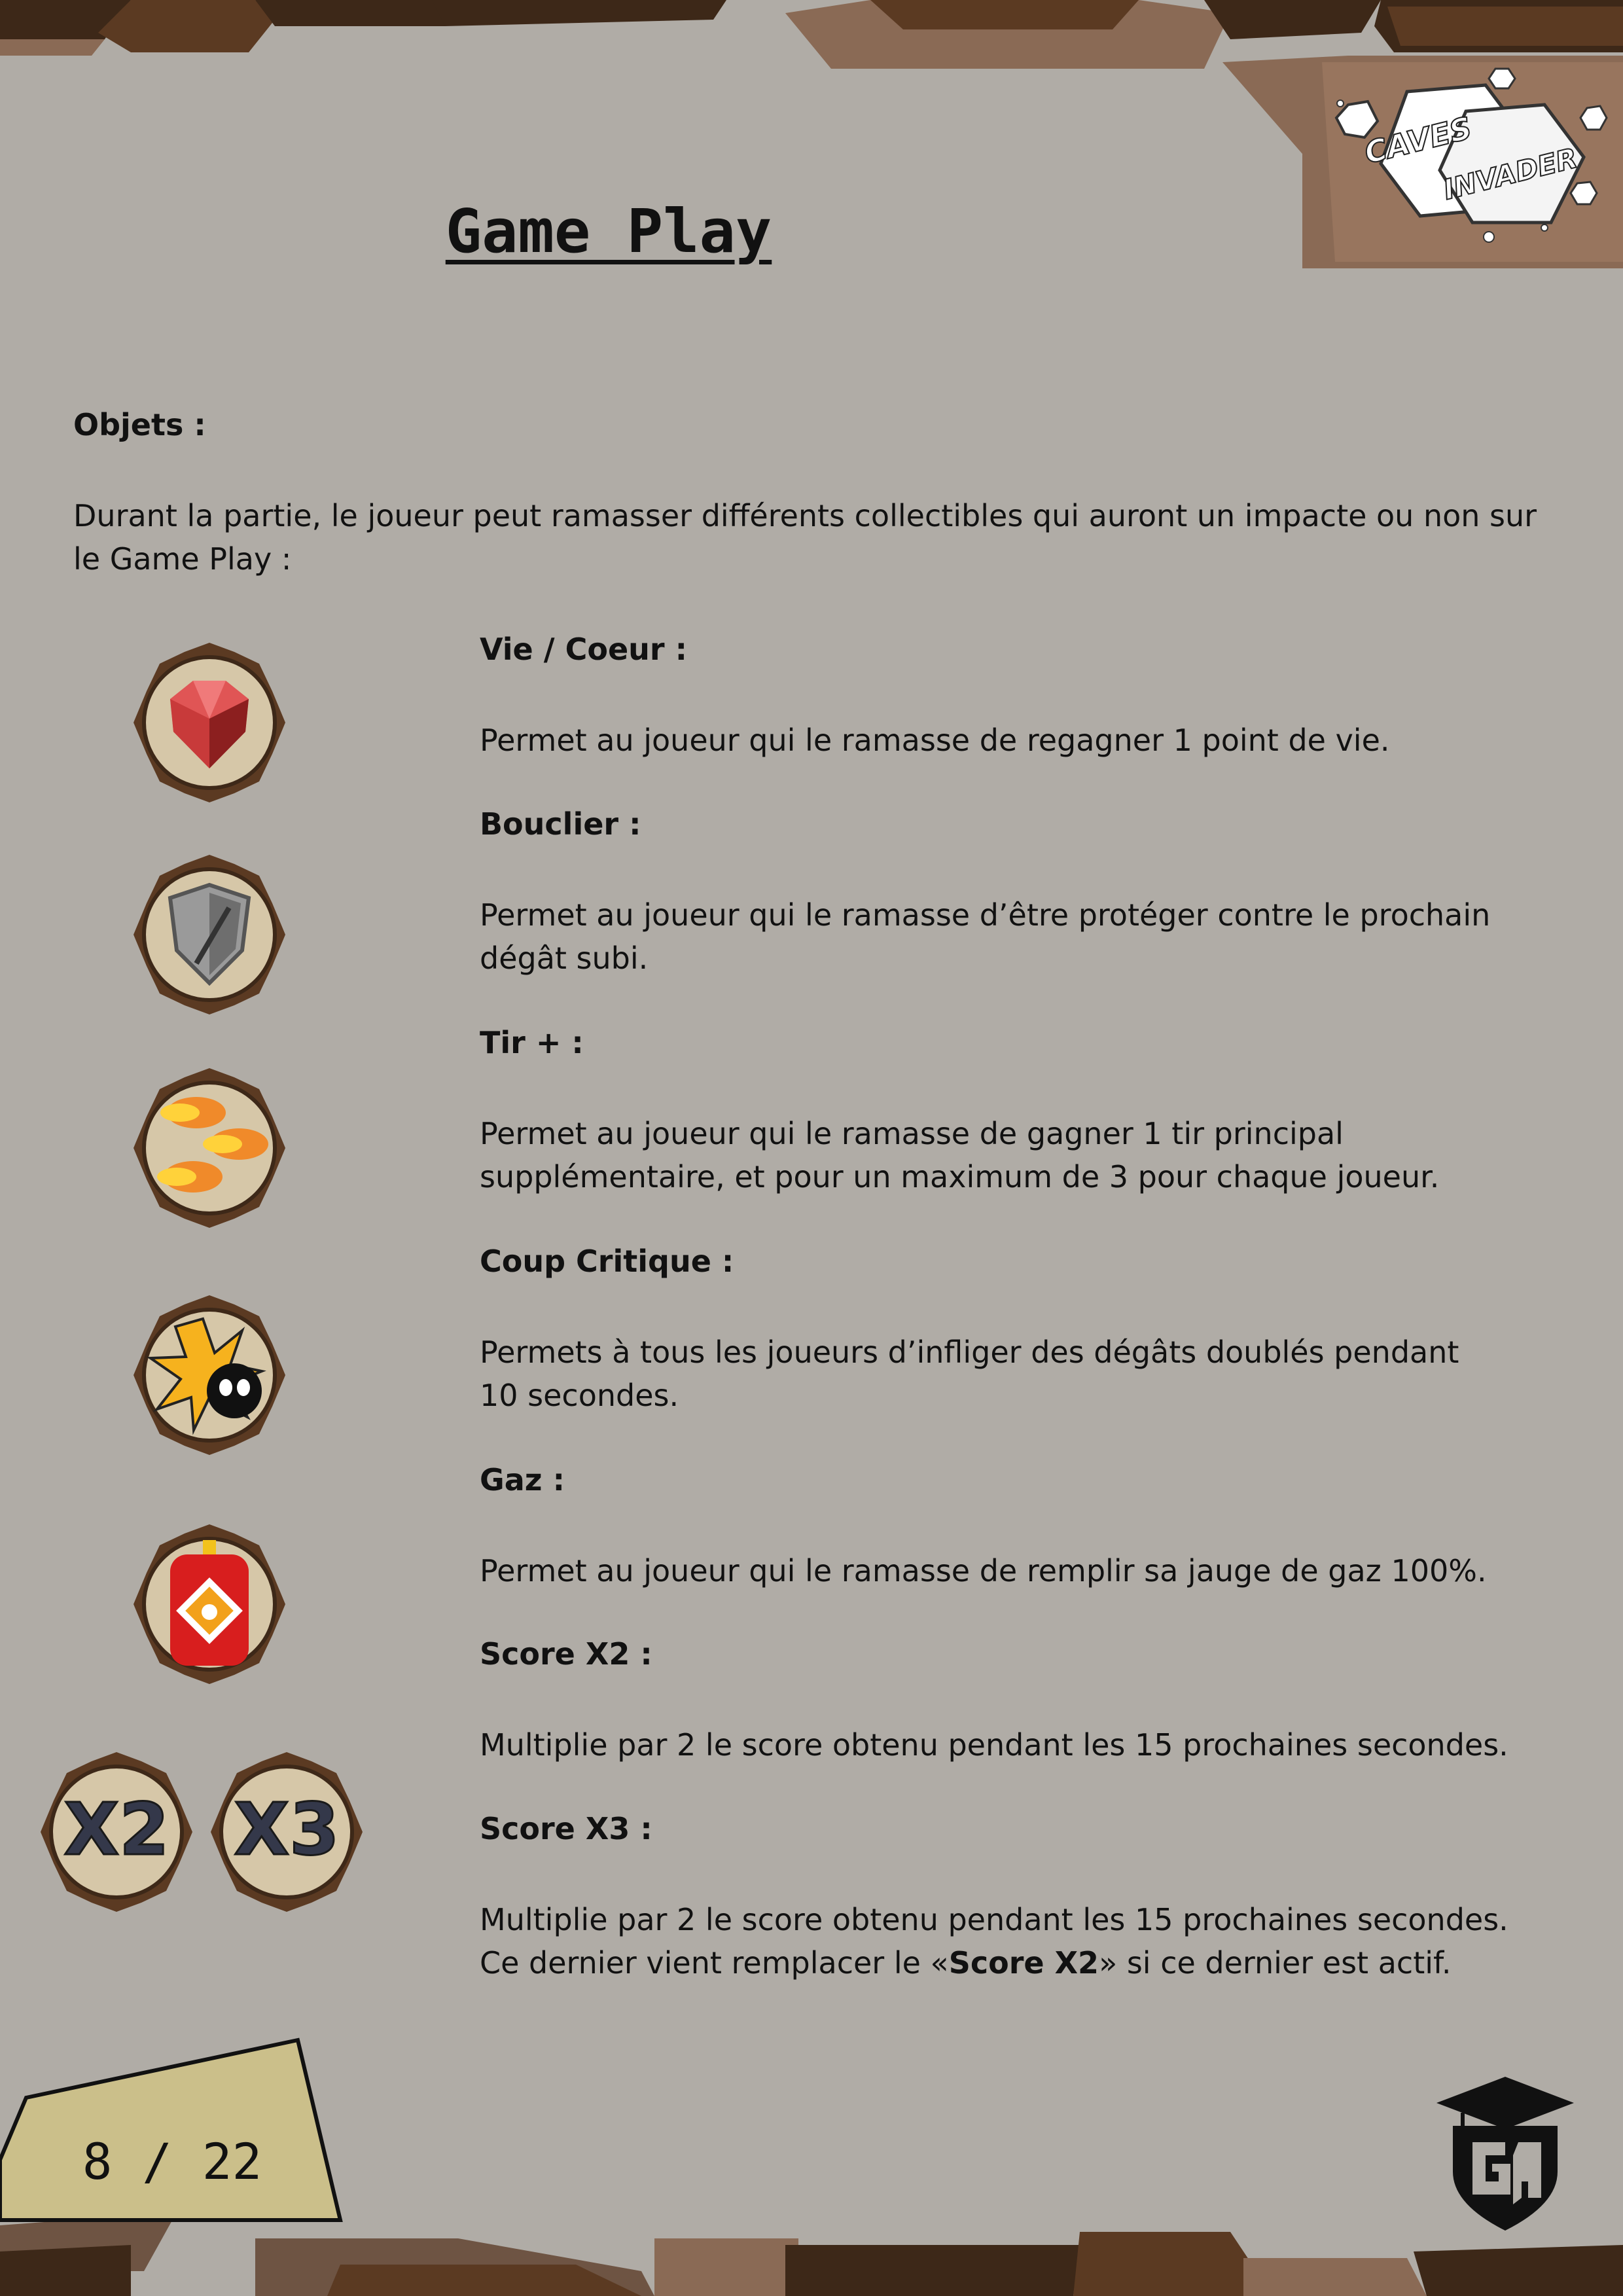 The image size is (1623, 2296). I want to click on x2-badge-text: X2, so click(116, 1829).